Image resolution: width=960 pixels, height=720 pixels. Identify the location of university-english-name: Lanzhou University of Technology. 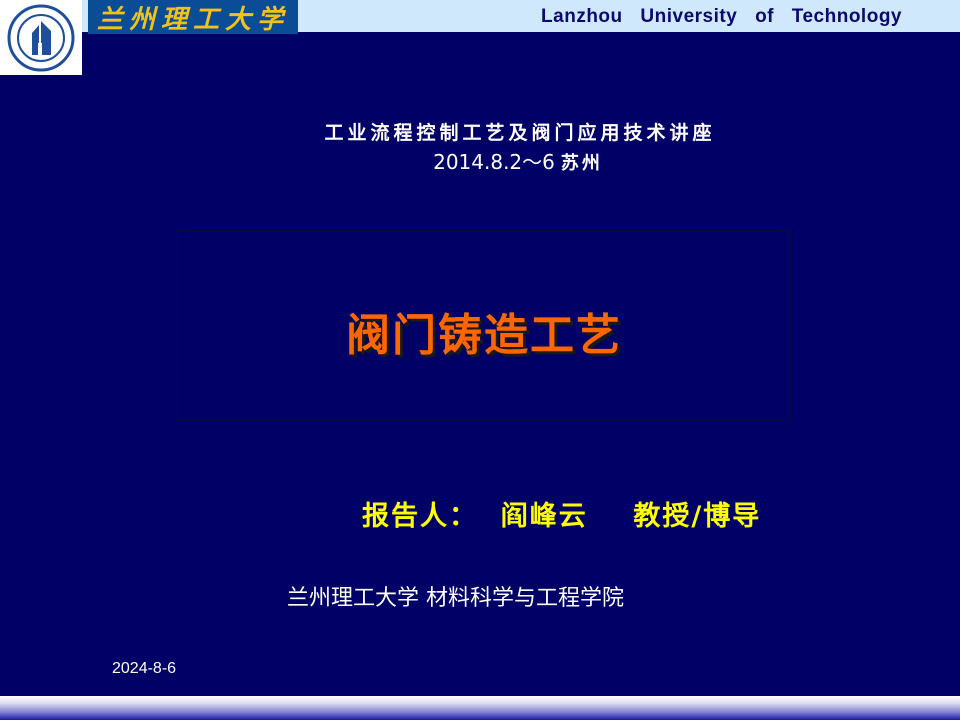
(721, 16).